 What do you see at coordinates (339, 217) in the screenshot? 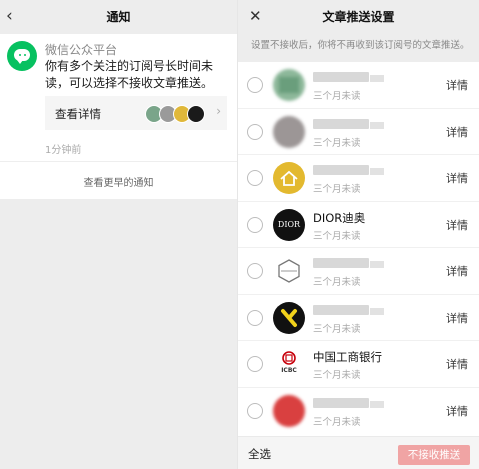
I see `account-name: DIOR迪奥` at bounding box center [339, 217].